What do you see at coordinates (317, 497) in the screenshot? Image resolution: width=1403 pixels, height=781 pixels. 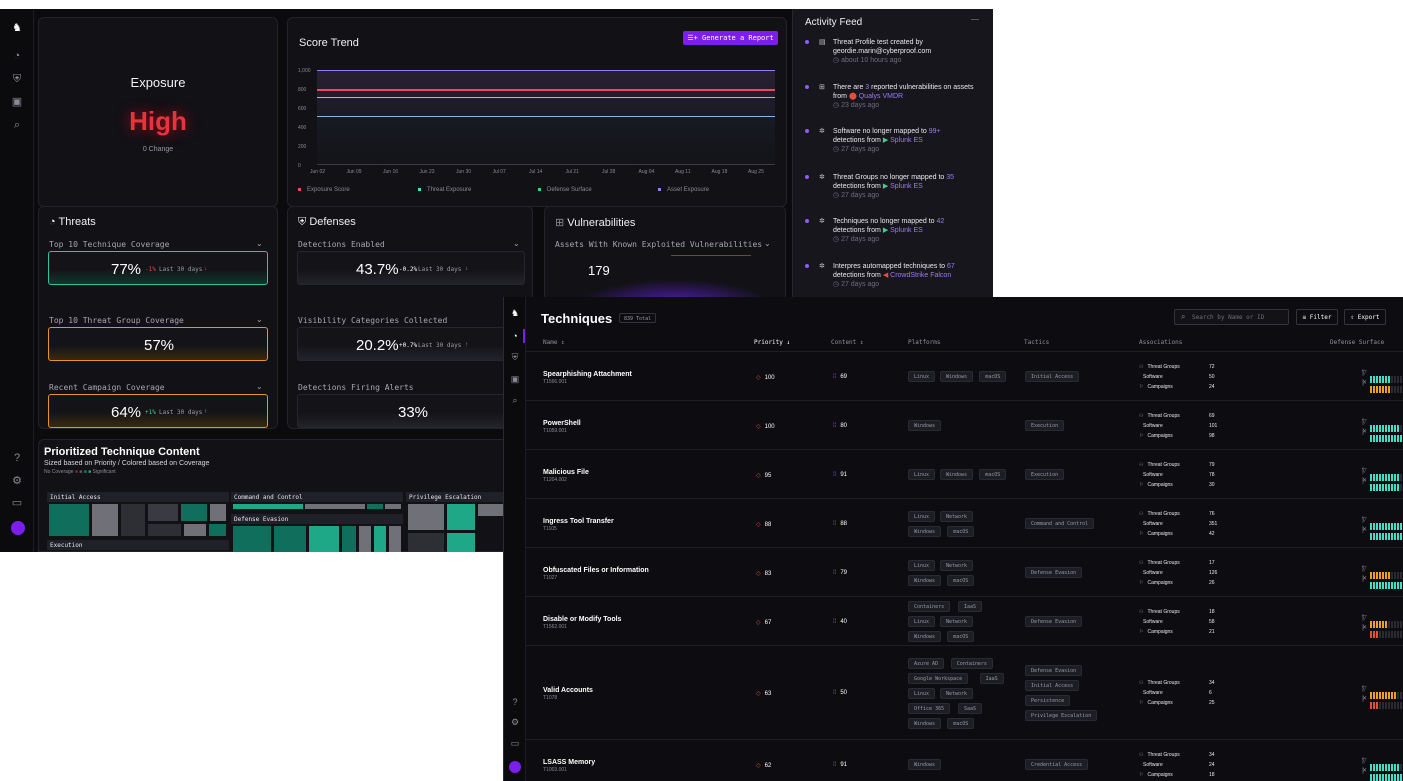 I see `tm-command-control: Command and Control` at bounding box center [317, 497].